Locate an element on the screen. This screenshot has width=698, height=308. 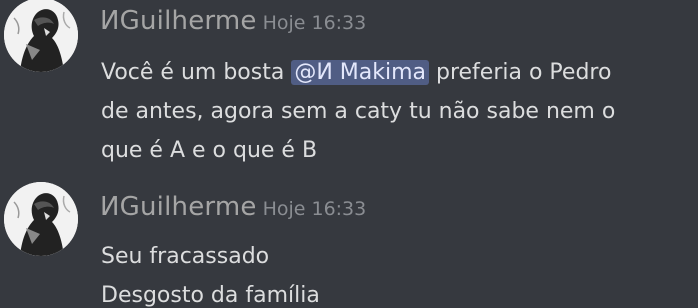
message-line: Seu fracassado is located at coordinates (185, 256).